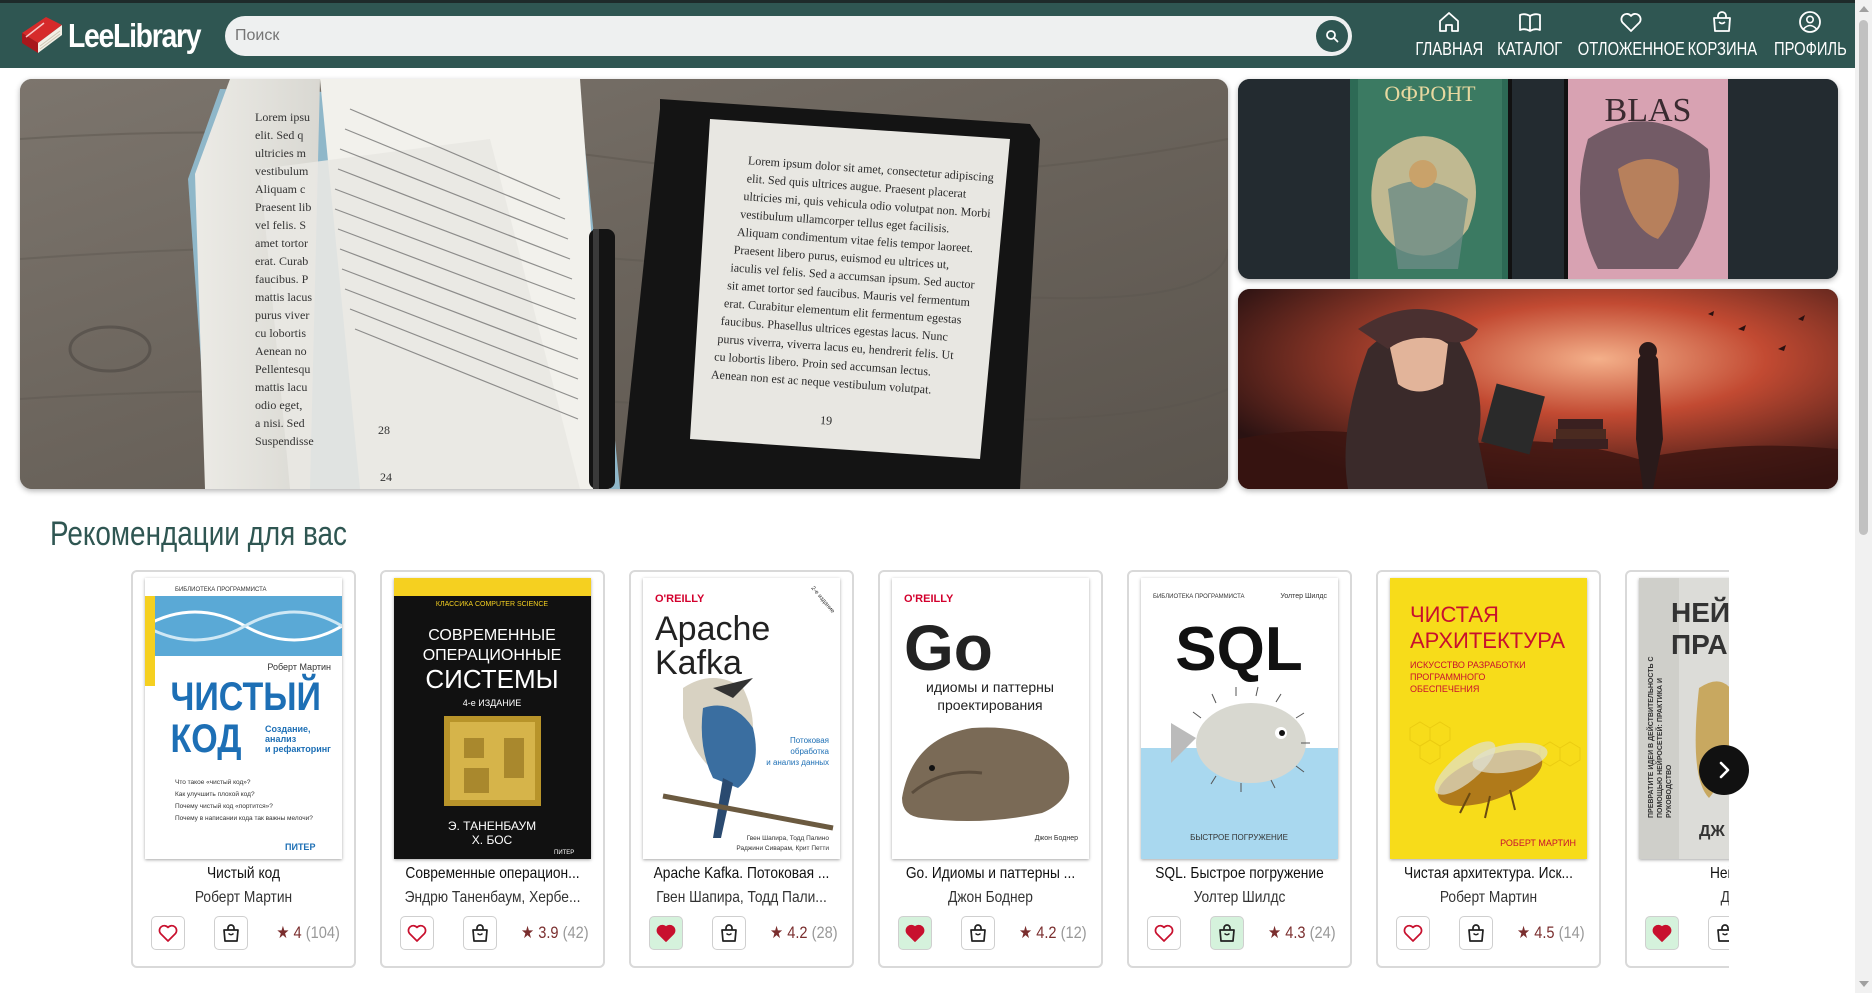 The width and height of the screenshot is (1872, 993). What do you see at coordinates (755, 36) in the screenshot?
I see `search-input` at bounding box center [755, 36].